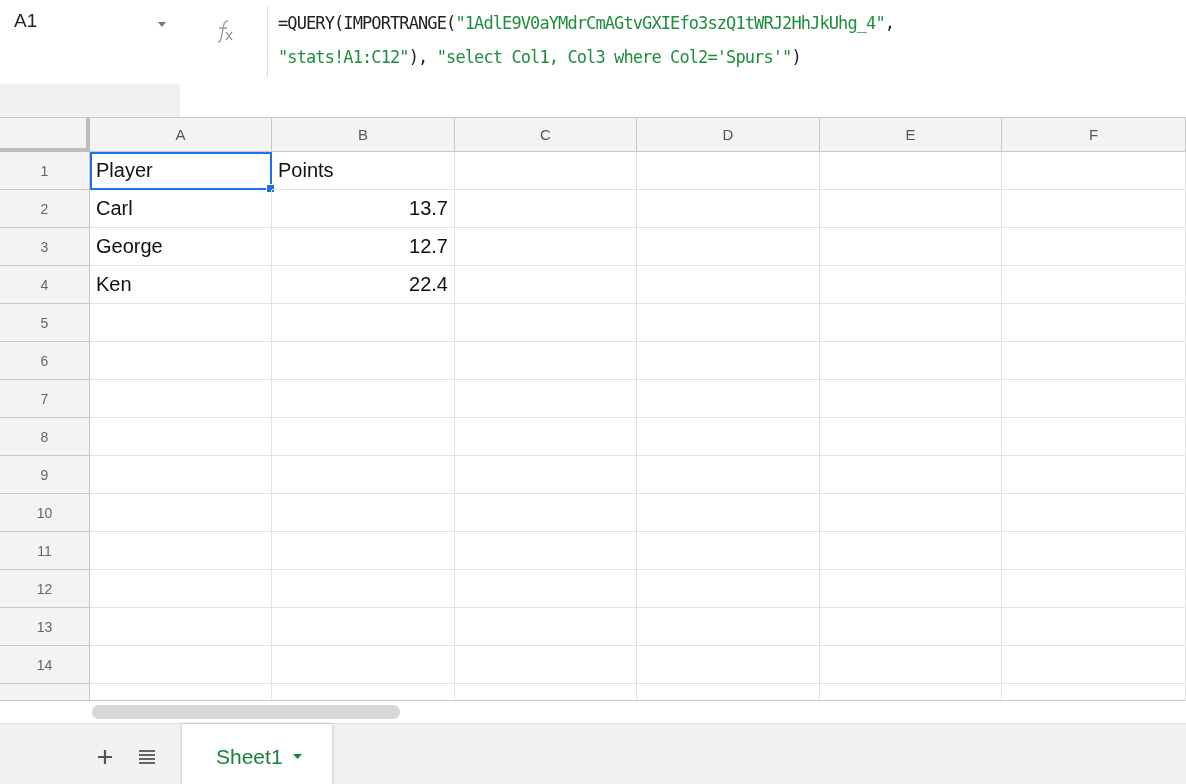 The height and width of the screenshot is (784, 1186). Describe the element at coordinates (147, 756) in the screenshot. I see `menu-icon` at that location.